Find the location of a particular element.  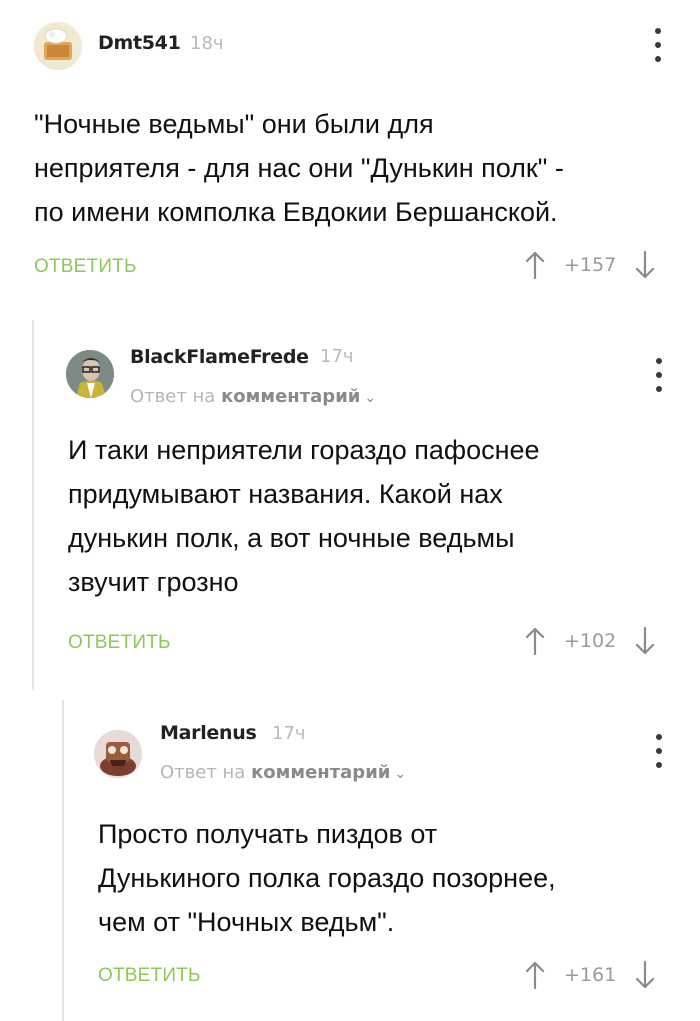

comment-time: 18ч is located at coordinates (207, 43).